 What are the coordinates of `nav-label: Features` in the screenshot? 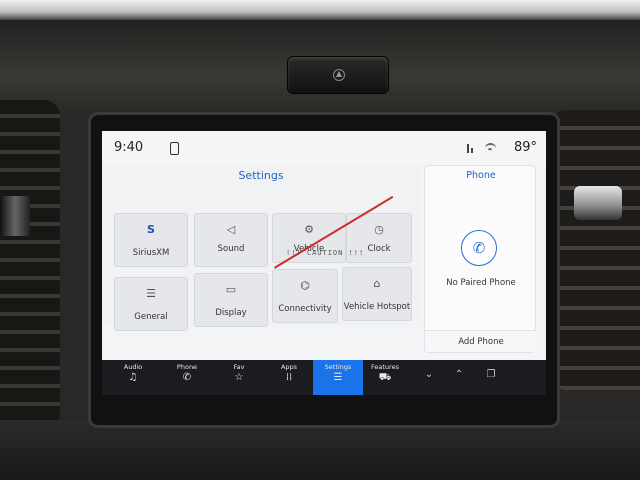 It's located at (385, 367).